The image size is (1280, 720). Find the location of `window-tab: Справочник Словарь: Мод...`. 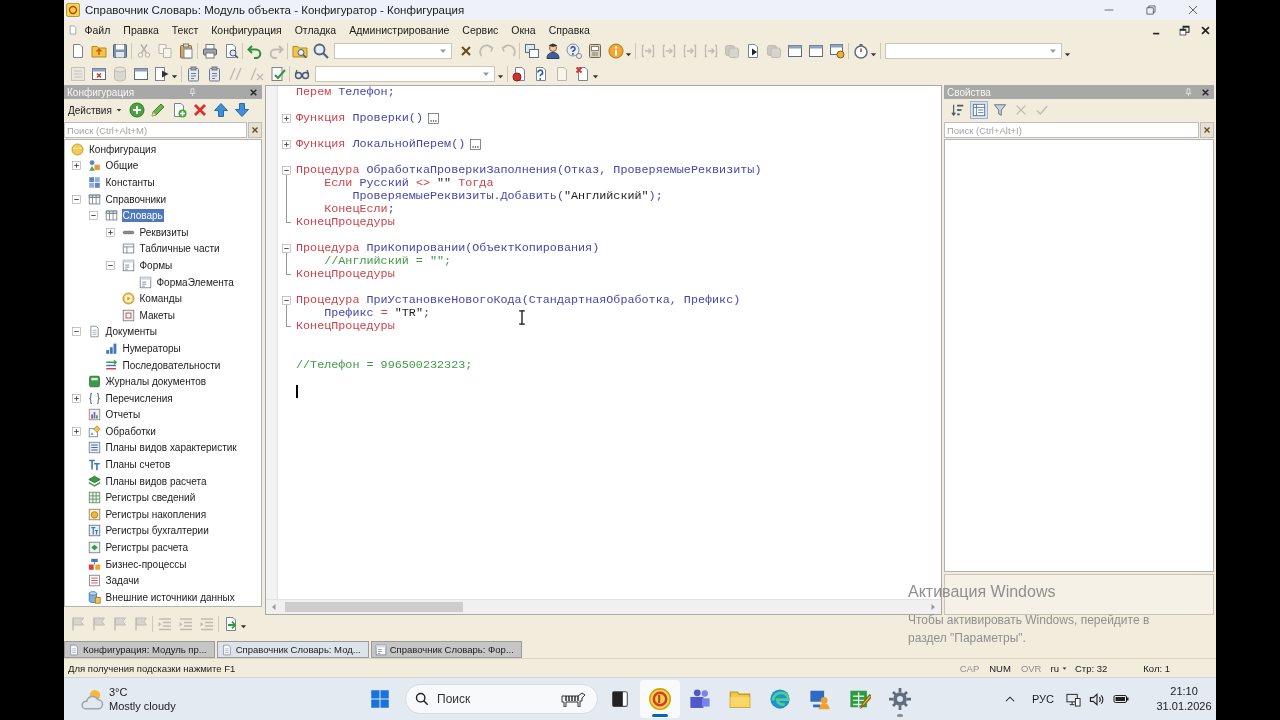

window-tab: Справочник Словарь: Мод... is located at coordinates (292, 649).